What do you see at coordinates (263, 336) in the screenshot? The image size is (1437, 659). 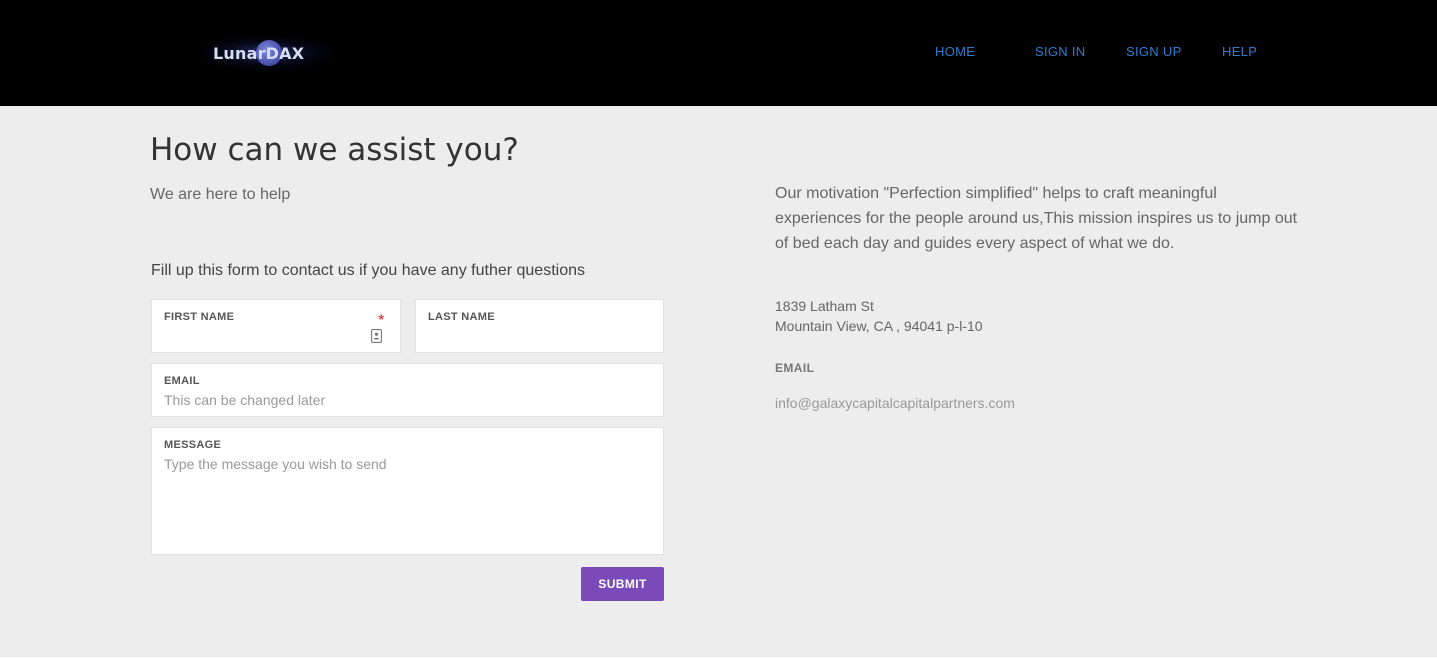 I see `first-name-input` at bounding box center [263, 336].